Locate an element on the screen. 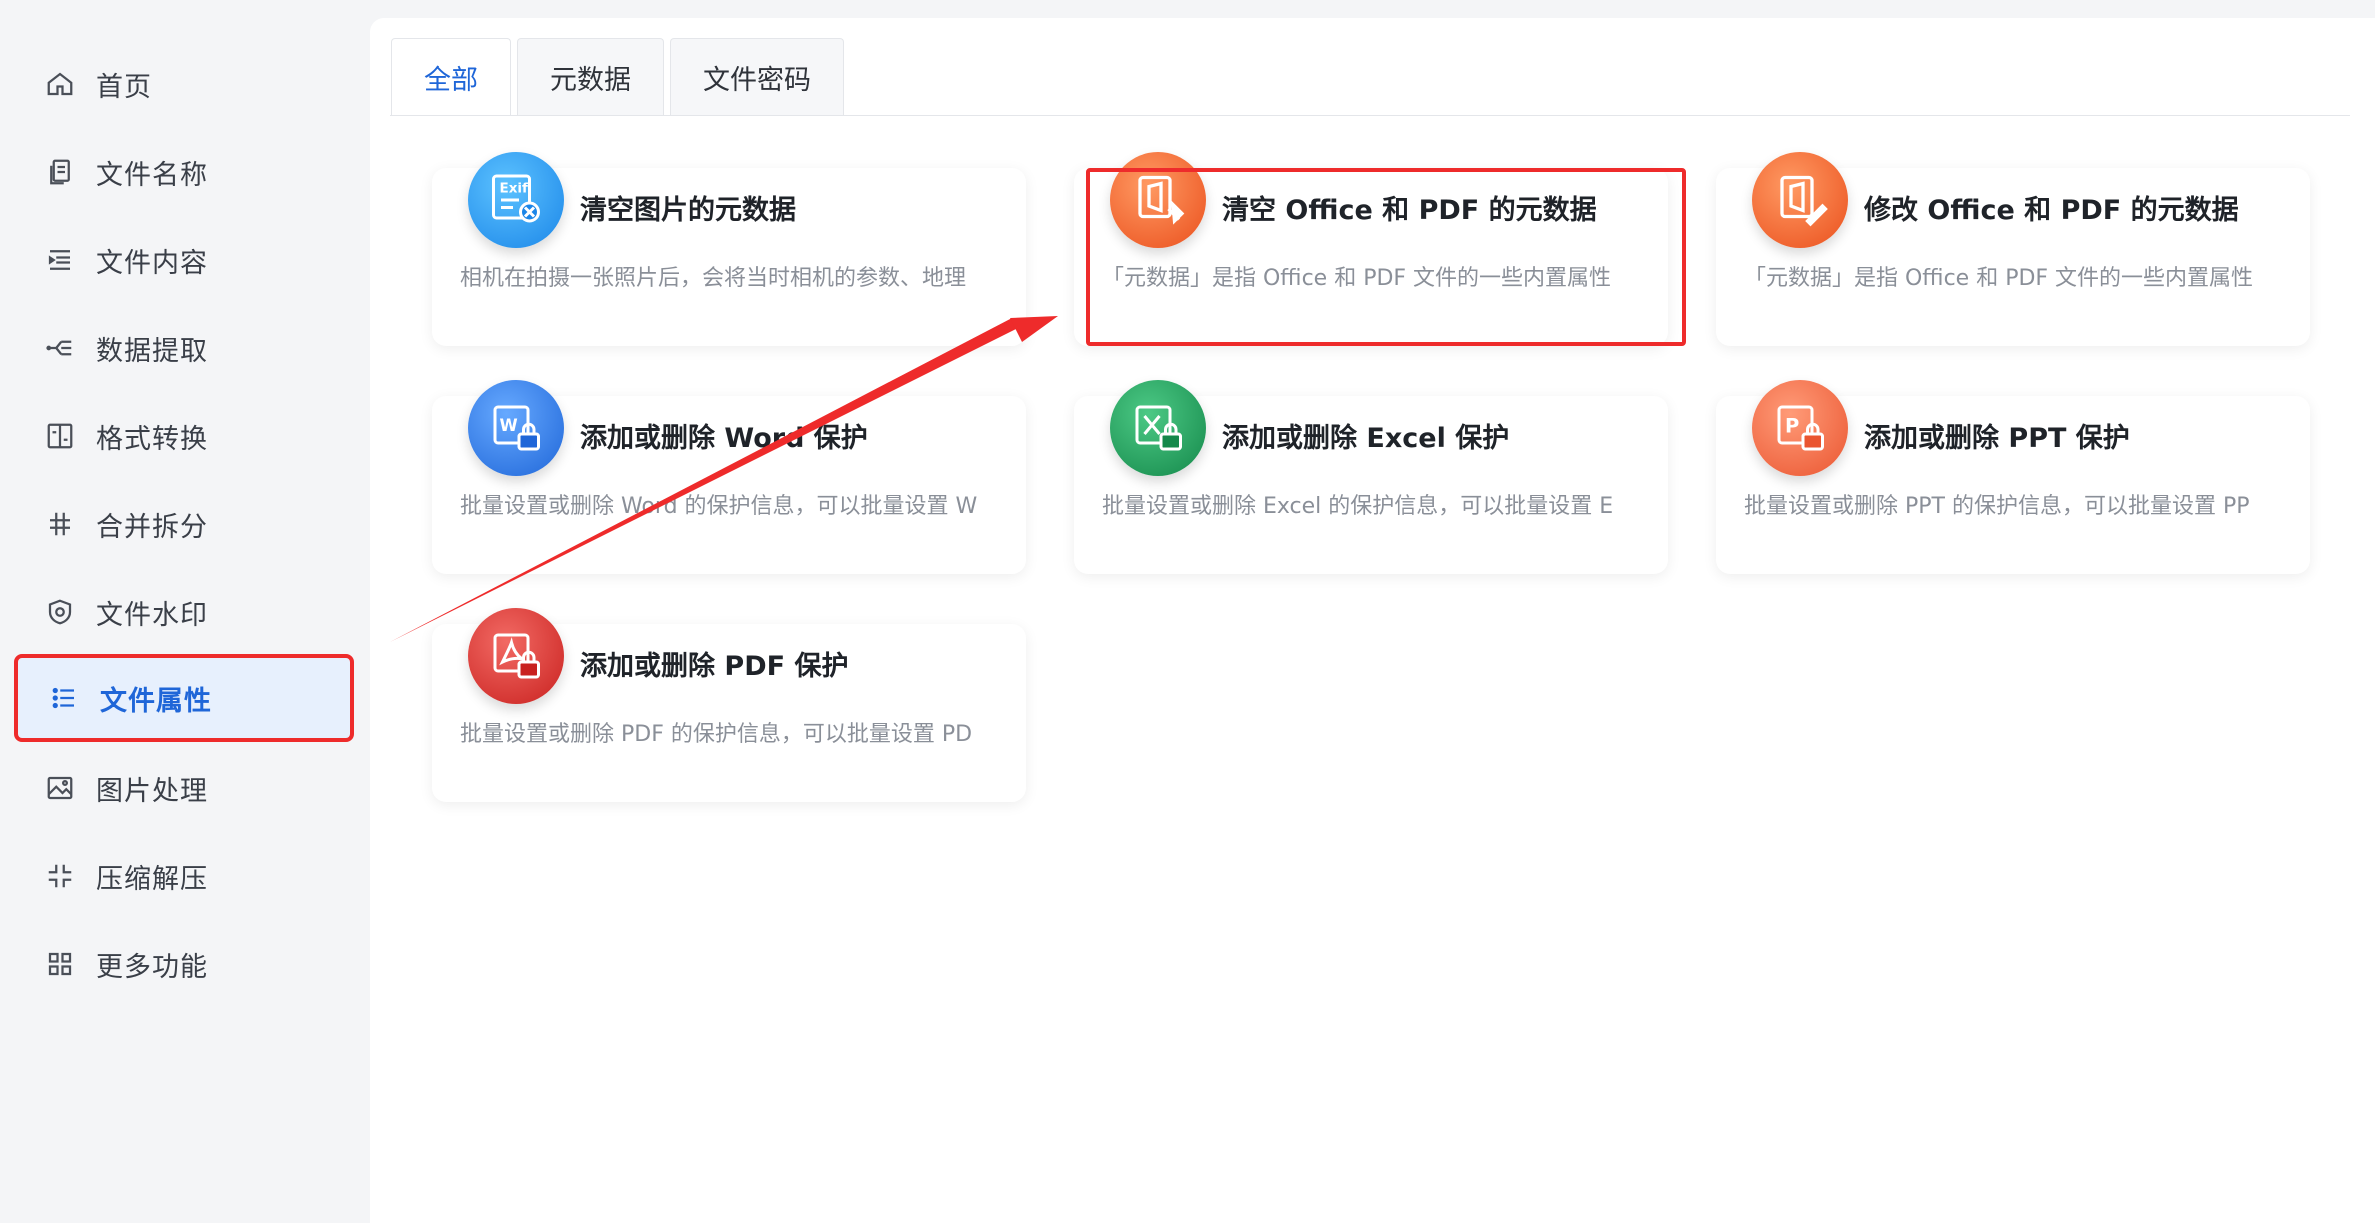 The image size is (2375, 1223). sidebar-item-merge-split: 合并拆分 is located at coordinates (184, 524).